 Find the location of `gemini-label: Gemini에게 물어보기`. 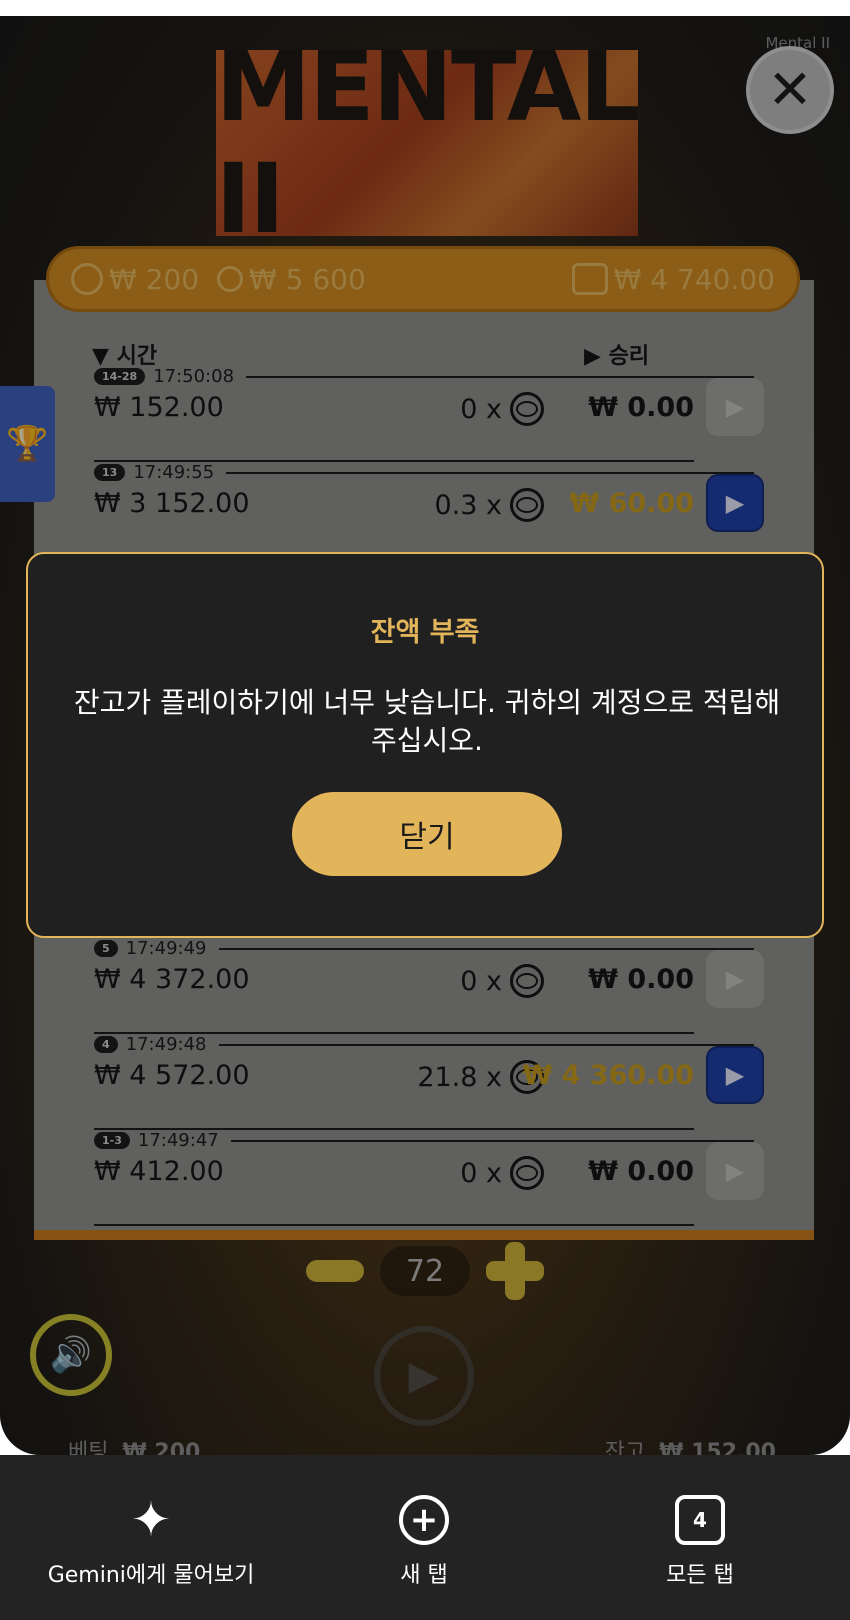

gemini-label: Gemini에게 물어보기 is located at coordinates (151, 1575).